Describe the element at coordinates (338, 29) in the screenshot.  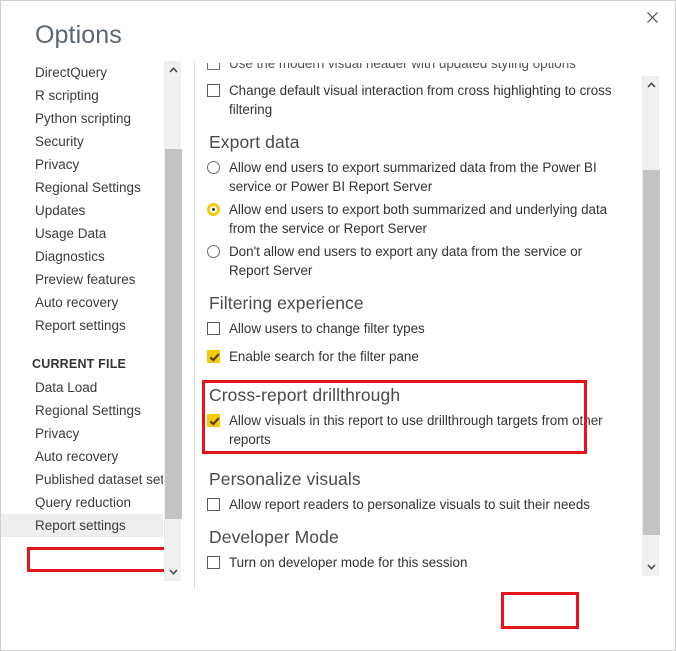
I see `dialog-titlebar: Options` at that location.